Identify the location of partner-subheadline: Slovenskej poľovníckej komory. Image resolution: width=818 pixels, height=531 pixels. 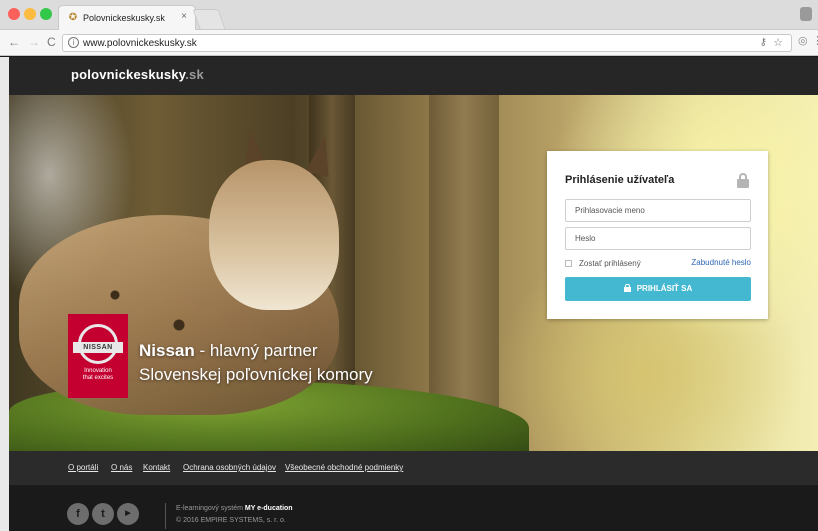
(256, 374).